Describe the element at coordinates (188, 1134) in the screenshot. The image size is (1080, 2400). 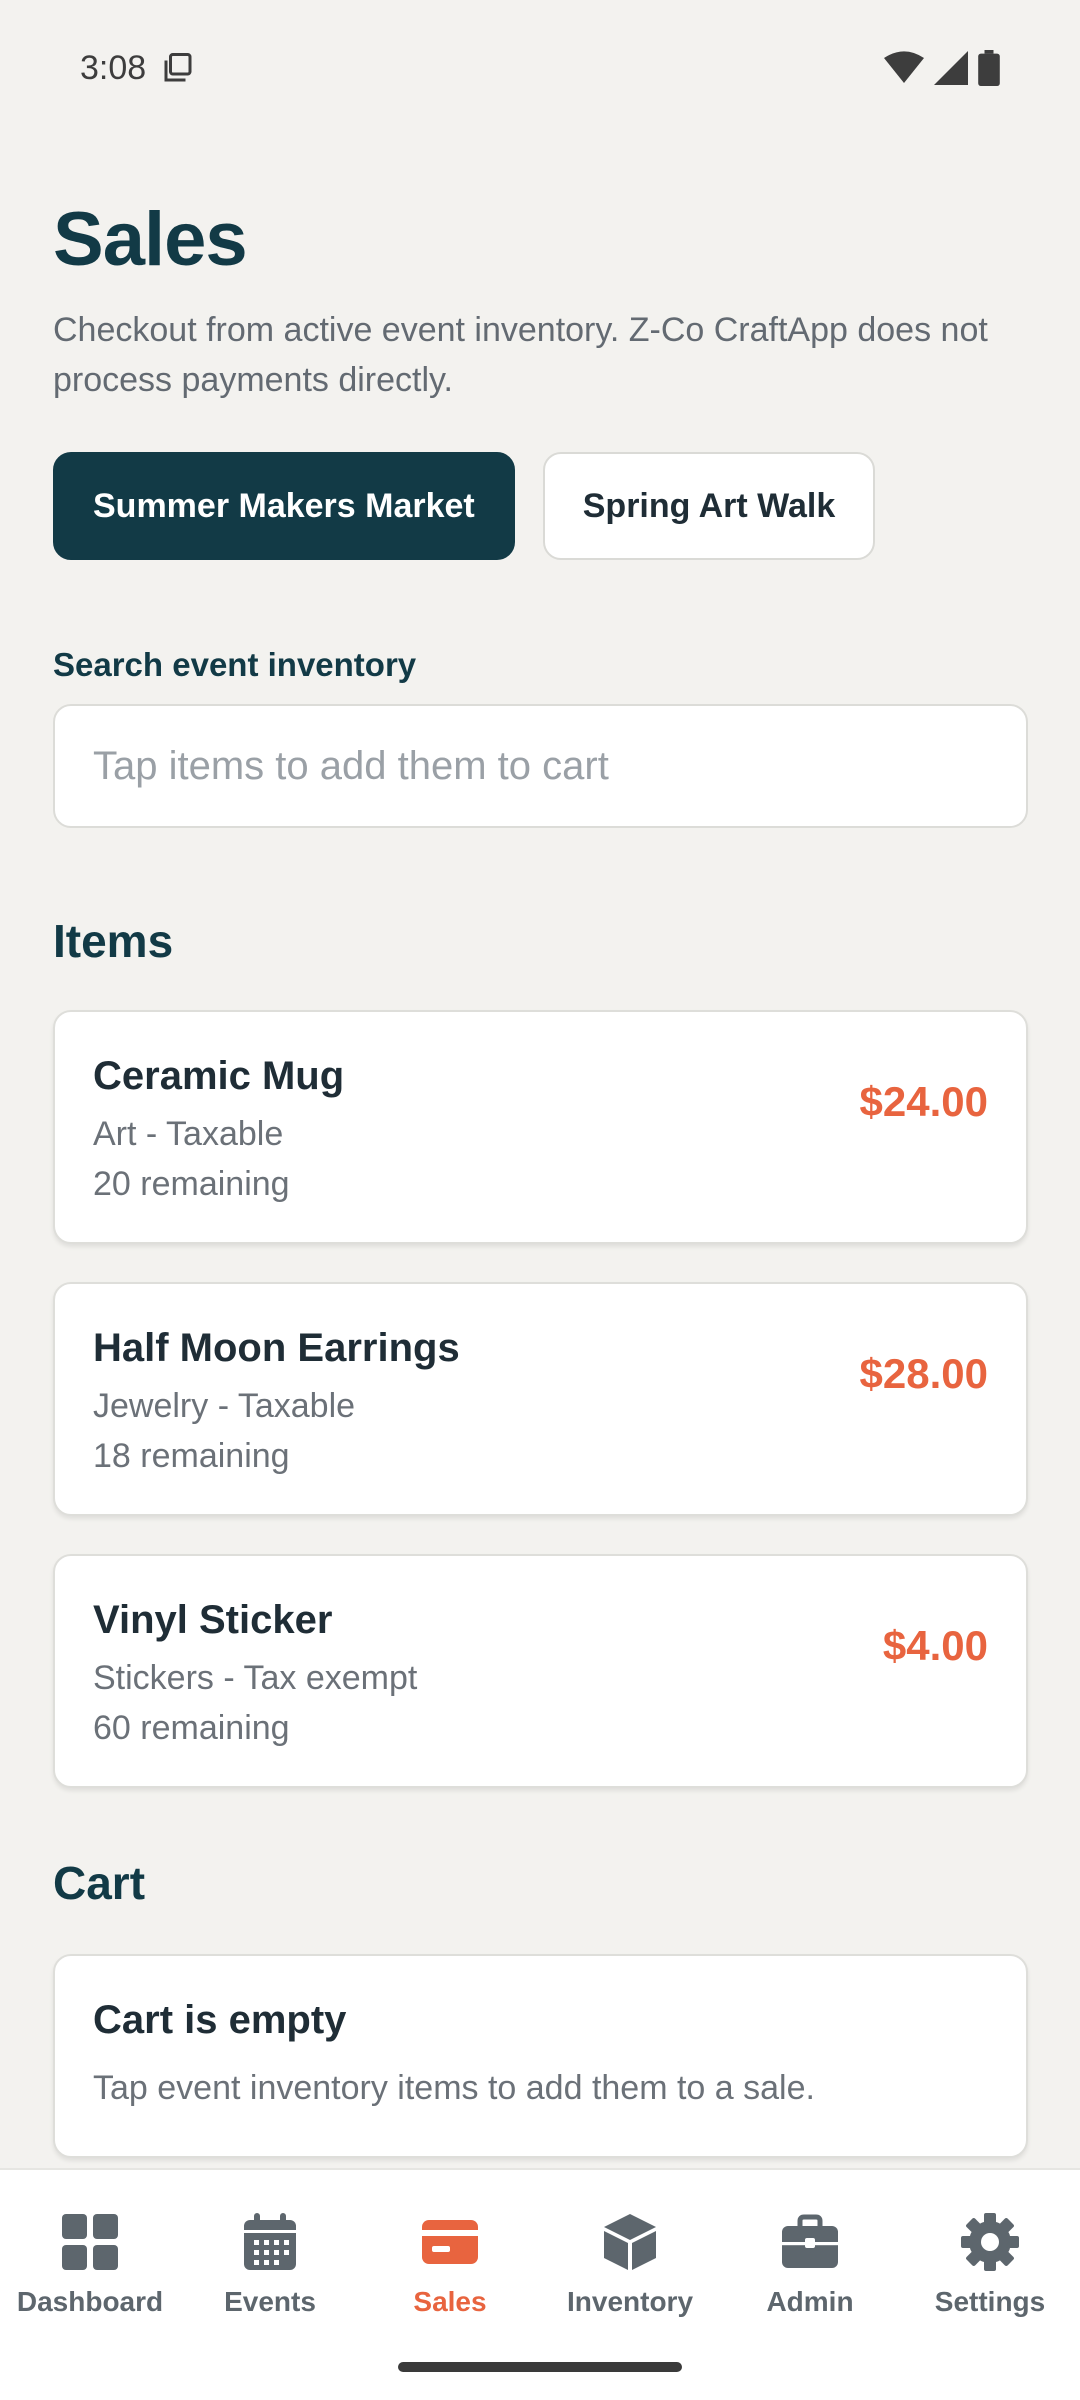
I see `item-category: Art - Taxable` at that location.